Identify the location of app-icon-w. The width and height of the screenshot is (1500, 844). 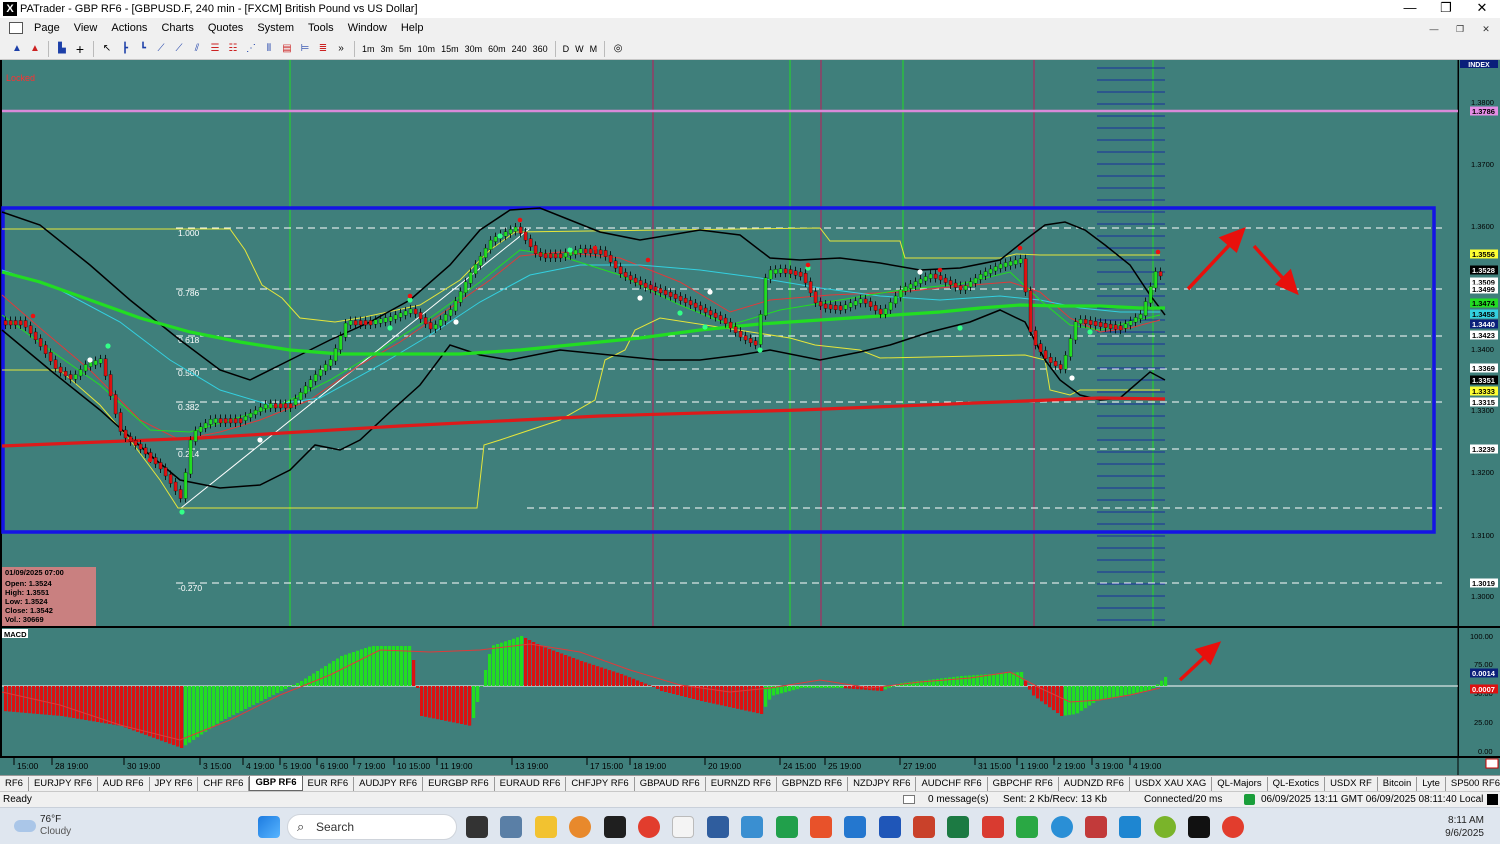
(1165, 827).